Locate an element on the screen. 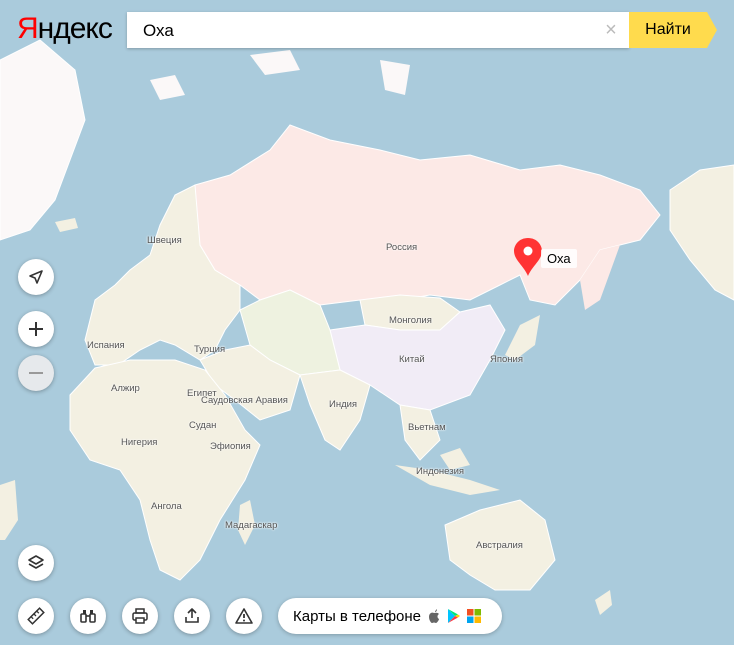  location-arrow-icon is located at coordinates (36, 277).